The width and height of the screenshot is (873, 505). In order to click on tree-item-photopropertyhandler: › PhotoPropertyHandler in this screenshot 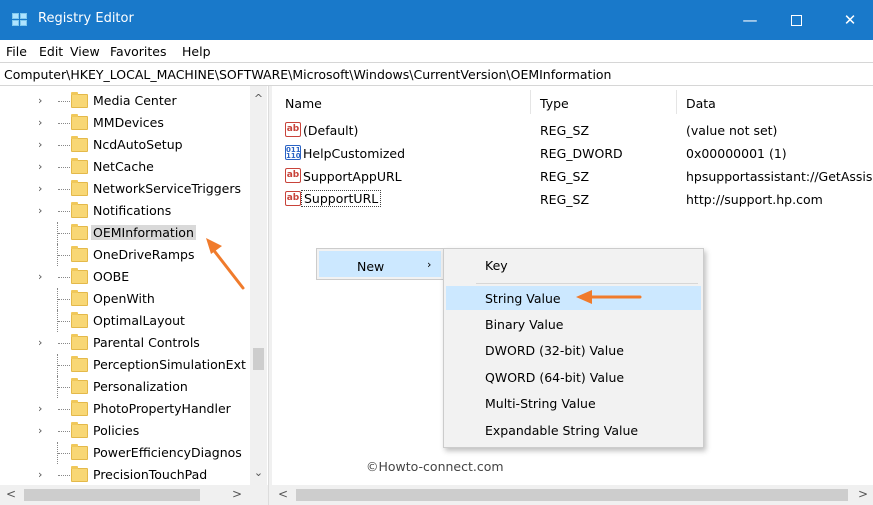, I will do `click(125, 409)`.